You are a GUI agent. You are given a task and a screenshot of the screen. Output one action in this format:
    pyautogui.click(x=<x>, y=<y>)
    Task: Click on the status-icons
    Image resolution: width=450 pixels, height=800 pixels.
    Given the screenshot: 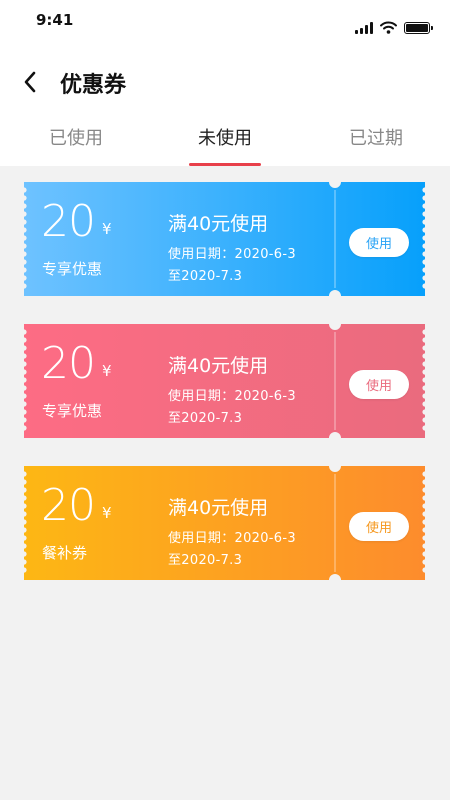 What is the action you would take?
    pyautogui.click(x=394, y=27)
    